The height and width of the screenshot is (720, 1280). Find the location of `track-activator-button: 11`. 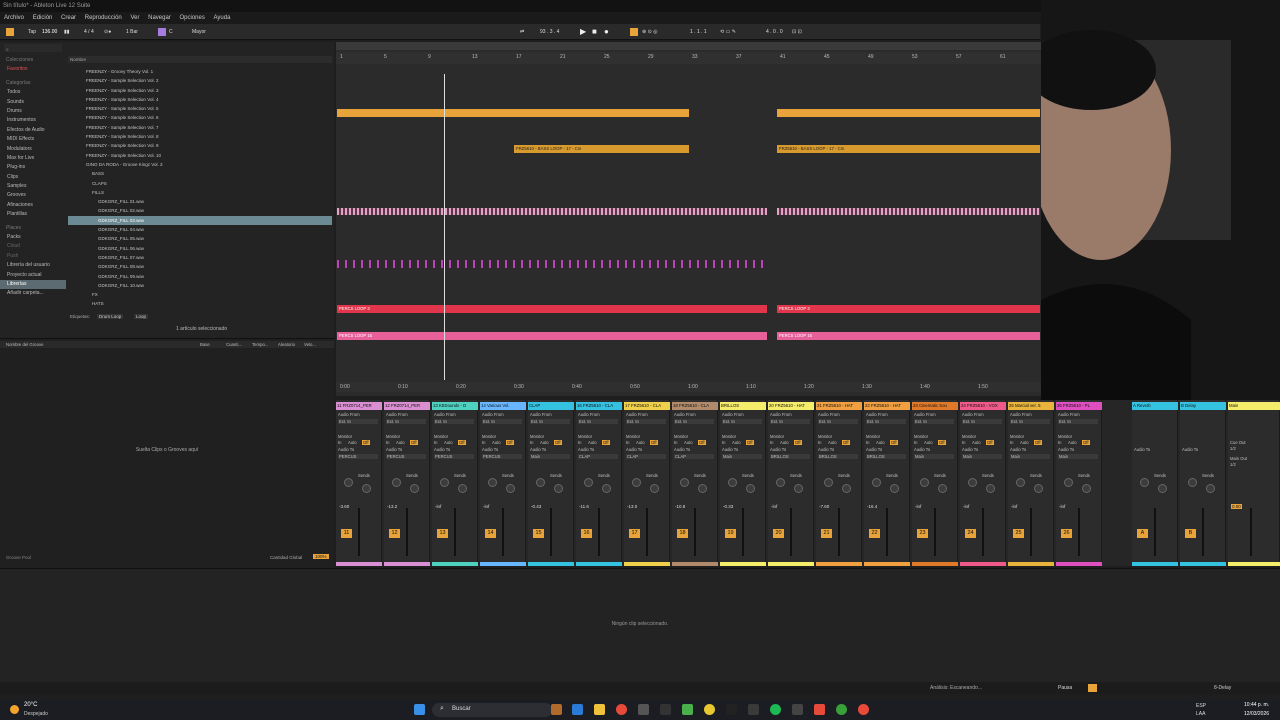

track-activator-button: 11 is located at coordinates (346, 533).